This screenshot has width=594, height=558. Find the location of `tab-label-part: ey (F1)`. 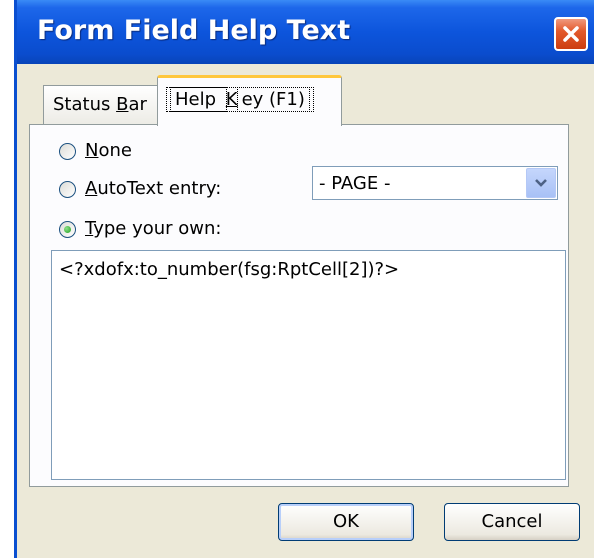

tab-label-part: ey (F1) is located at coordinates (273, 99).